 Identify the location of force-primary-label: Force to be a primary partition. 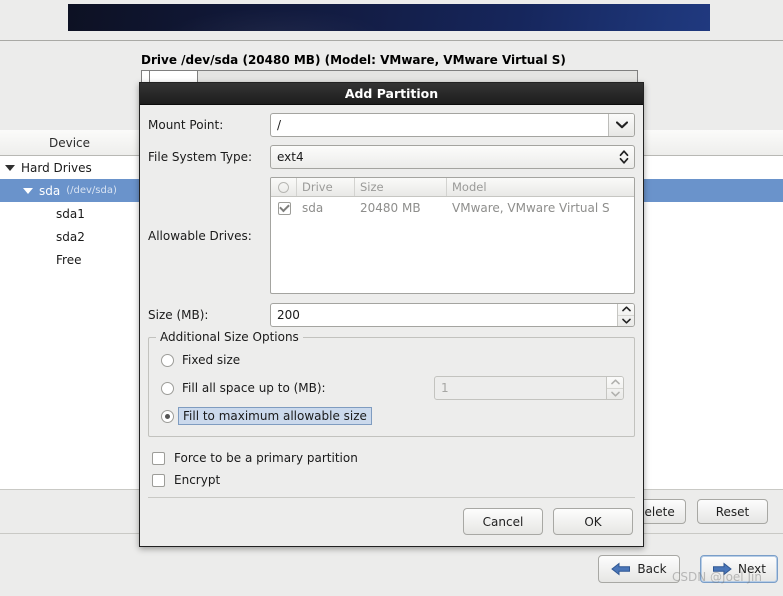
(266, 458).